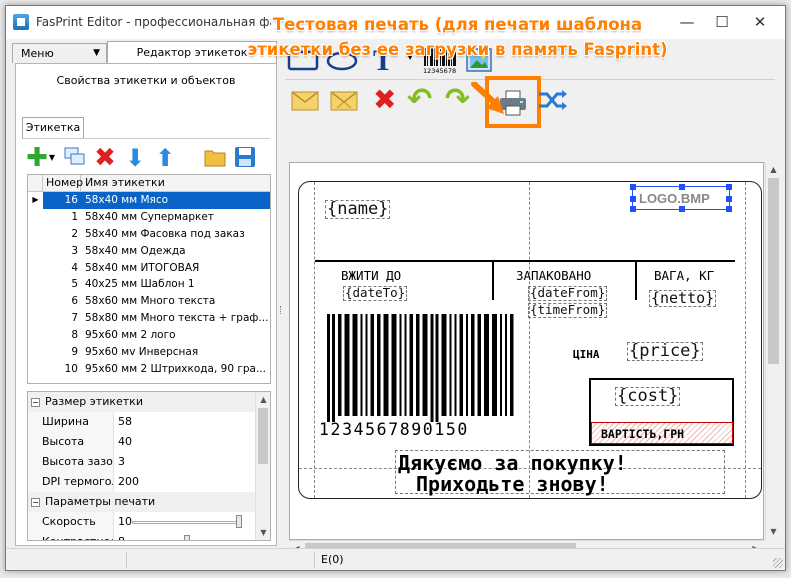  Describe the element at coordinates (149, 301) in the screenshot. I see `table-row: 6 58x60 мм Много текста` at that location.